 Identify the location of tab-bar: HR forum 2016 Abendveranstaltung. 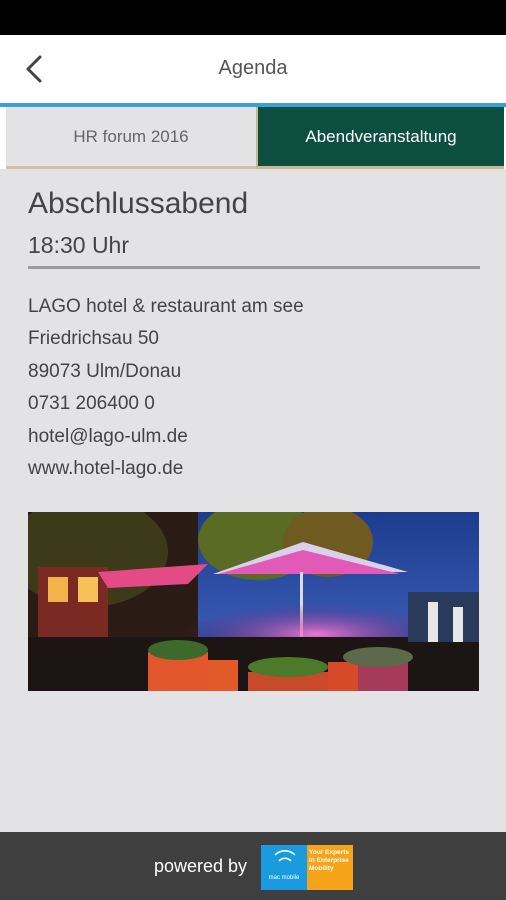
(253, 138).